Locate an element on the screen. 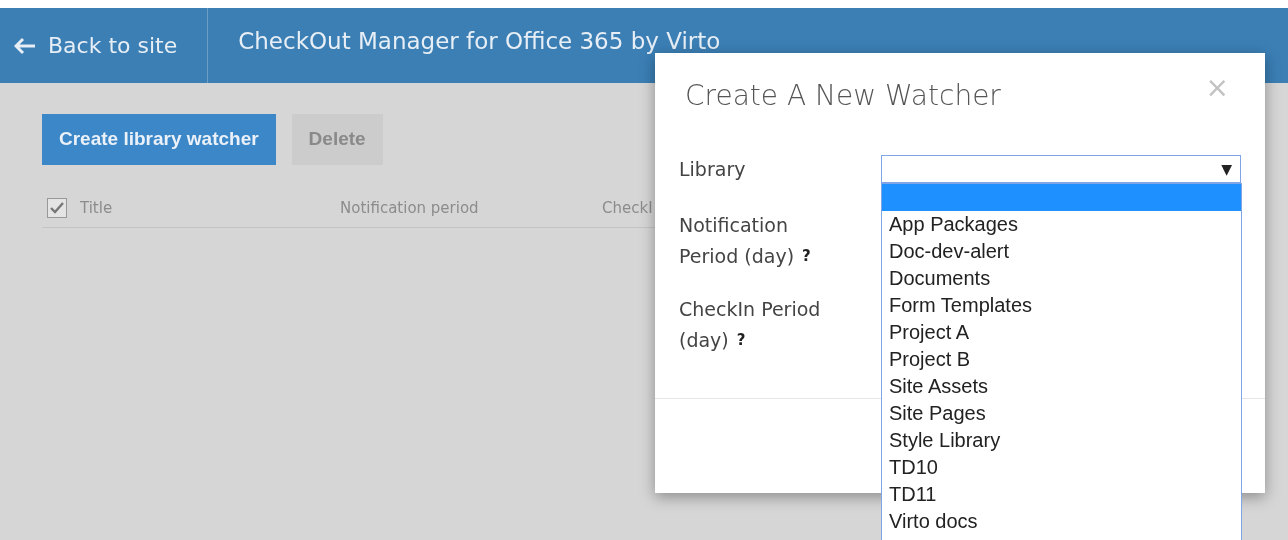 This screenshot has width=1288, height=540. dialog-title: Create A New Watcher is located at coordinates (843, 96).